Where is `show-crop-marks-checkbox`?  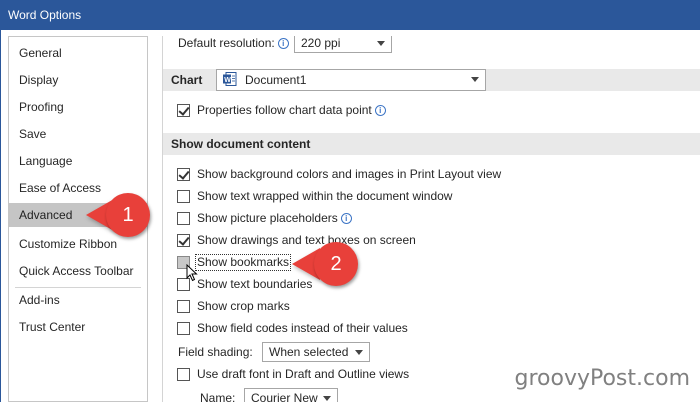 show-crop-marks-checkbox is located at coordinates (183, 306).